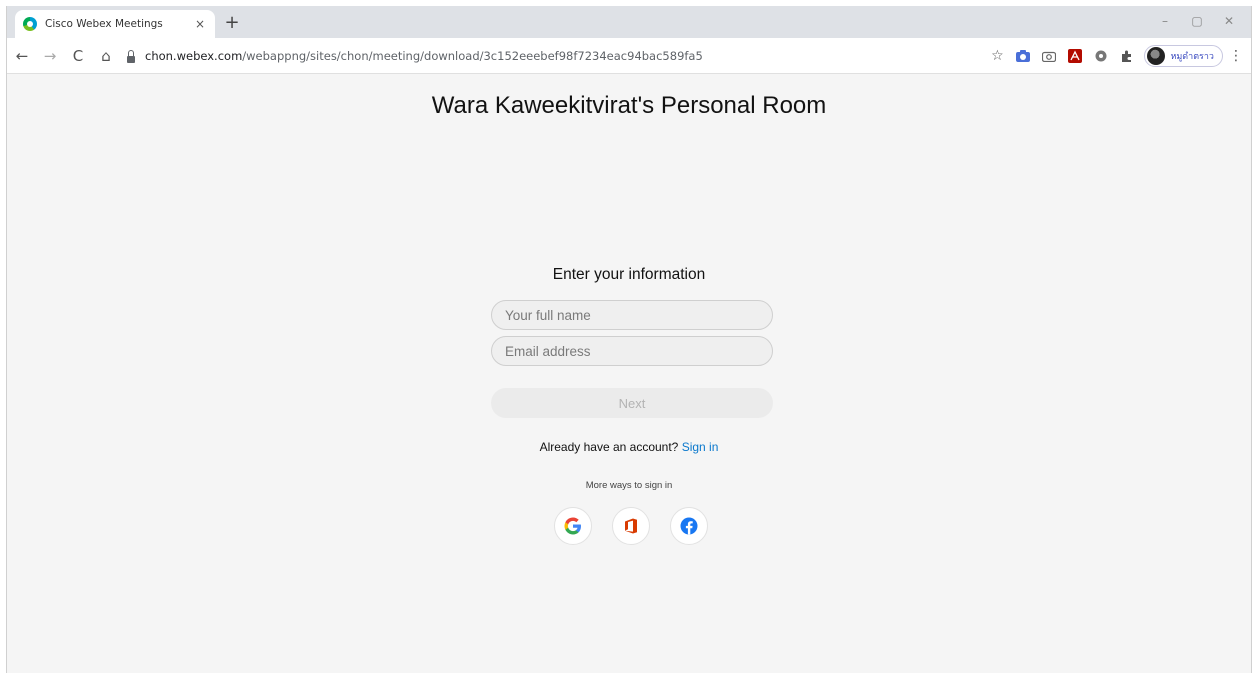 The width and height of the screenshot is (1258, 673). Describe the element at coordinates (1023, 56) in the screenshot. I see `camera-icon` at that location.